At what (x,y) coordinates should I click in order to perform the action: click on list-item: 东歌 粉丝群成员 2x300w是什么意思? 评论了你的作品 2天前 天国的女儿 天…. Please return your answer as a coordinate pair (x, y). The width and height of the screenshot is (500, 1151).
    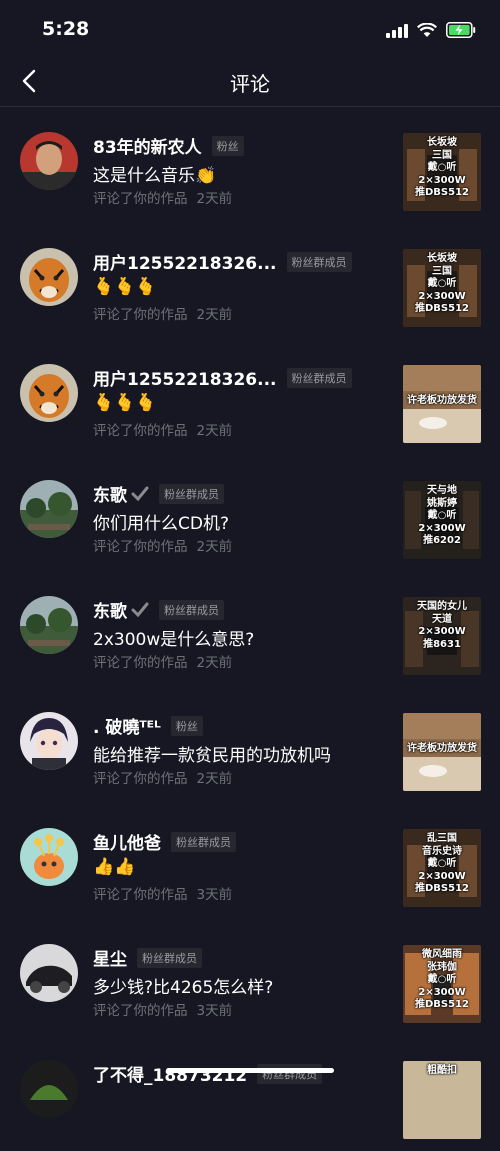
    Looking at the image, I should click on (250, 629).